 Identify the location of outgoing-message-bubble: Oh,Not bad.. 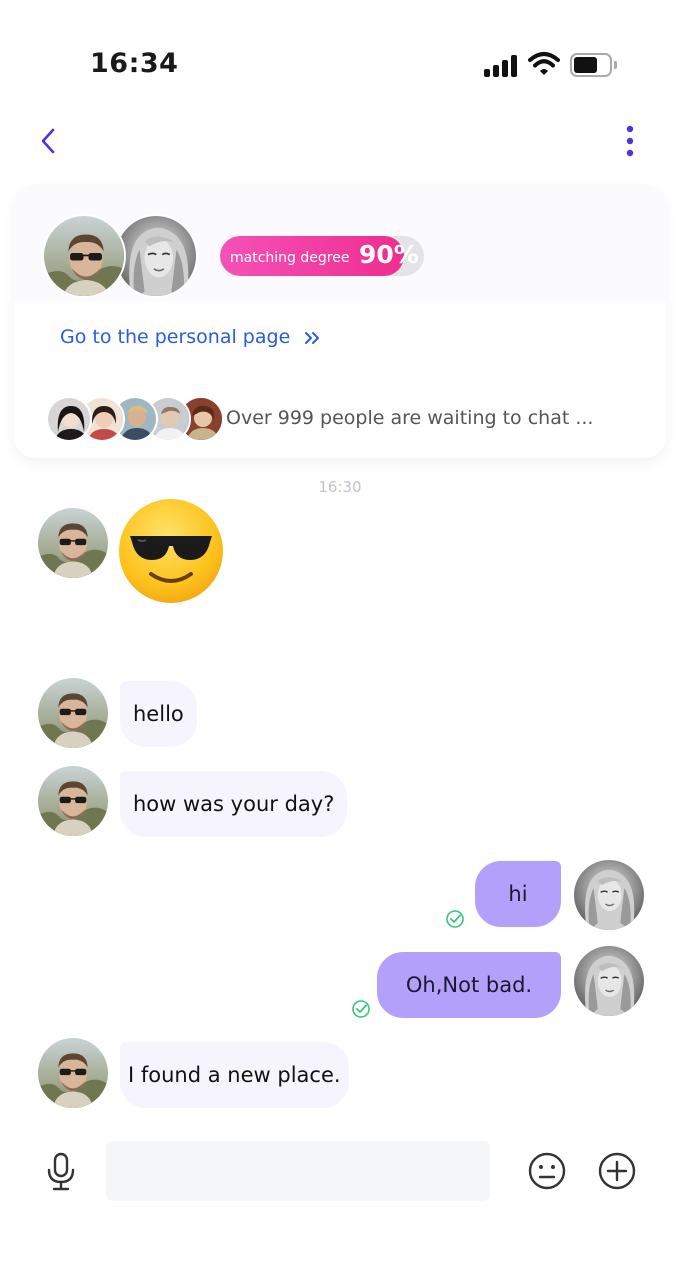
(469, 985).